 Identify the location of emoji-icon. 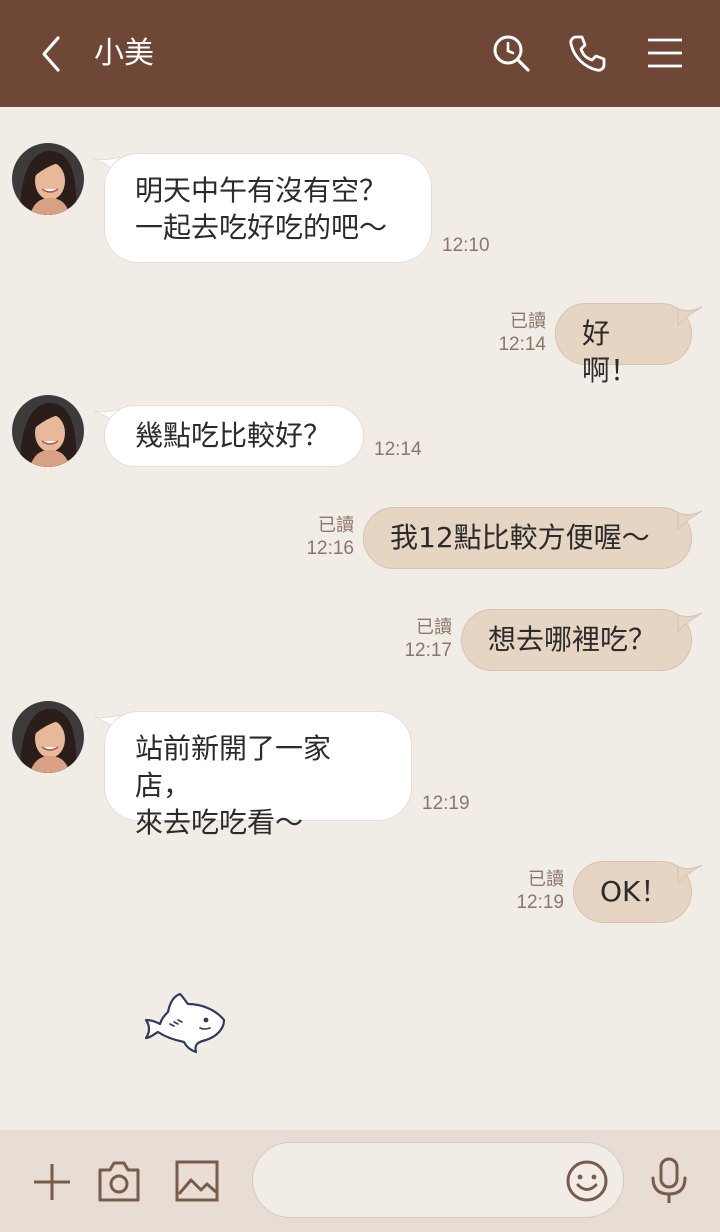
(587, 1181).